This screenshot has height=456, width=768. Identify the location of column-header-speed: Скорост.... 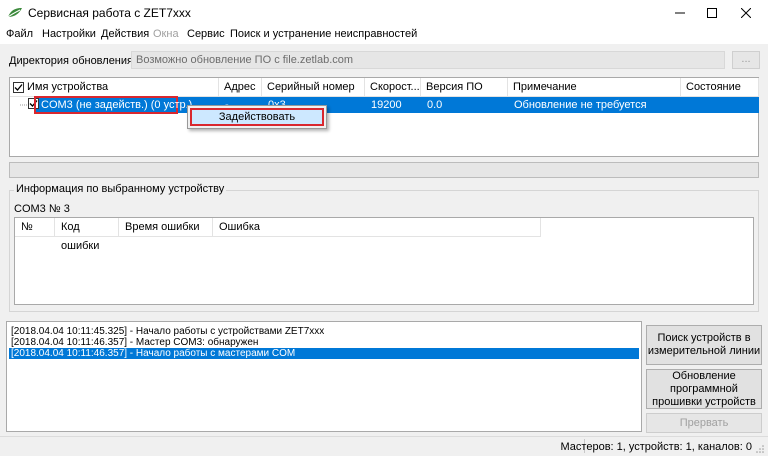
(393, 87).